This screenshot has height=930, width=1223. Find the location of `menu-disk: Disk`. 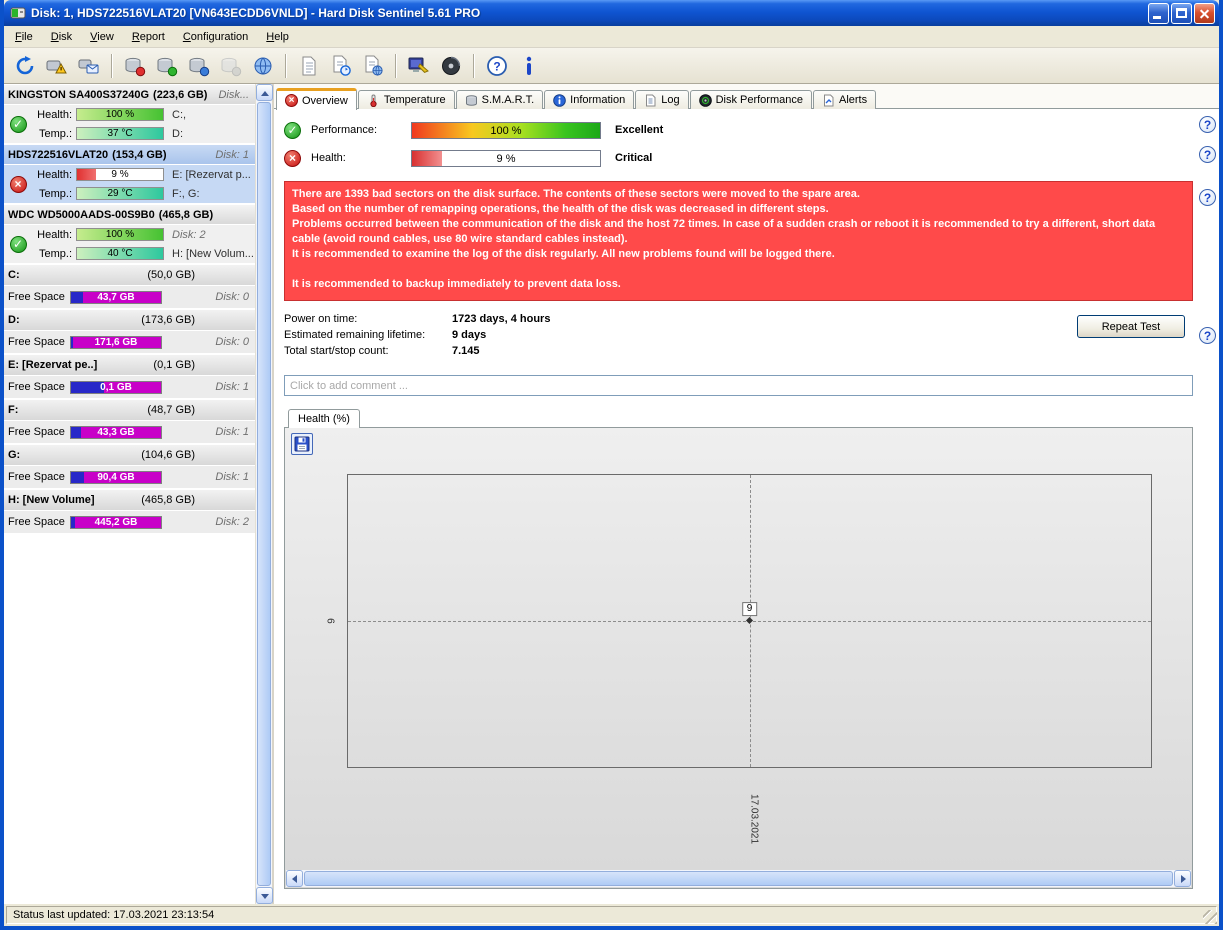

menu-disk: Disk is located at coordinates (61, 37).